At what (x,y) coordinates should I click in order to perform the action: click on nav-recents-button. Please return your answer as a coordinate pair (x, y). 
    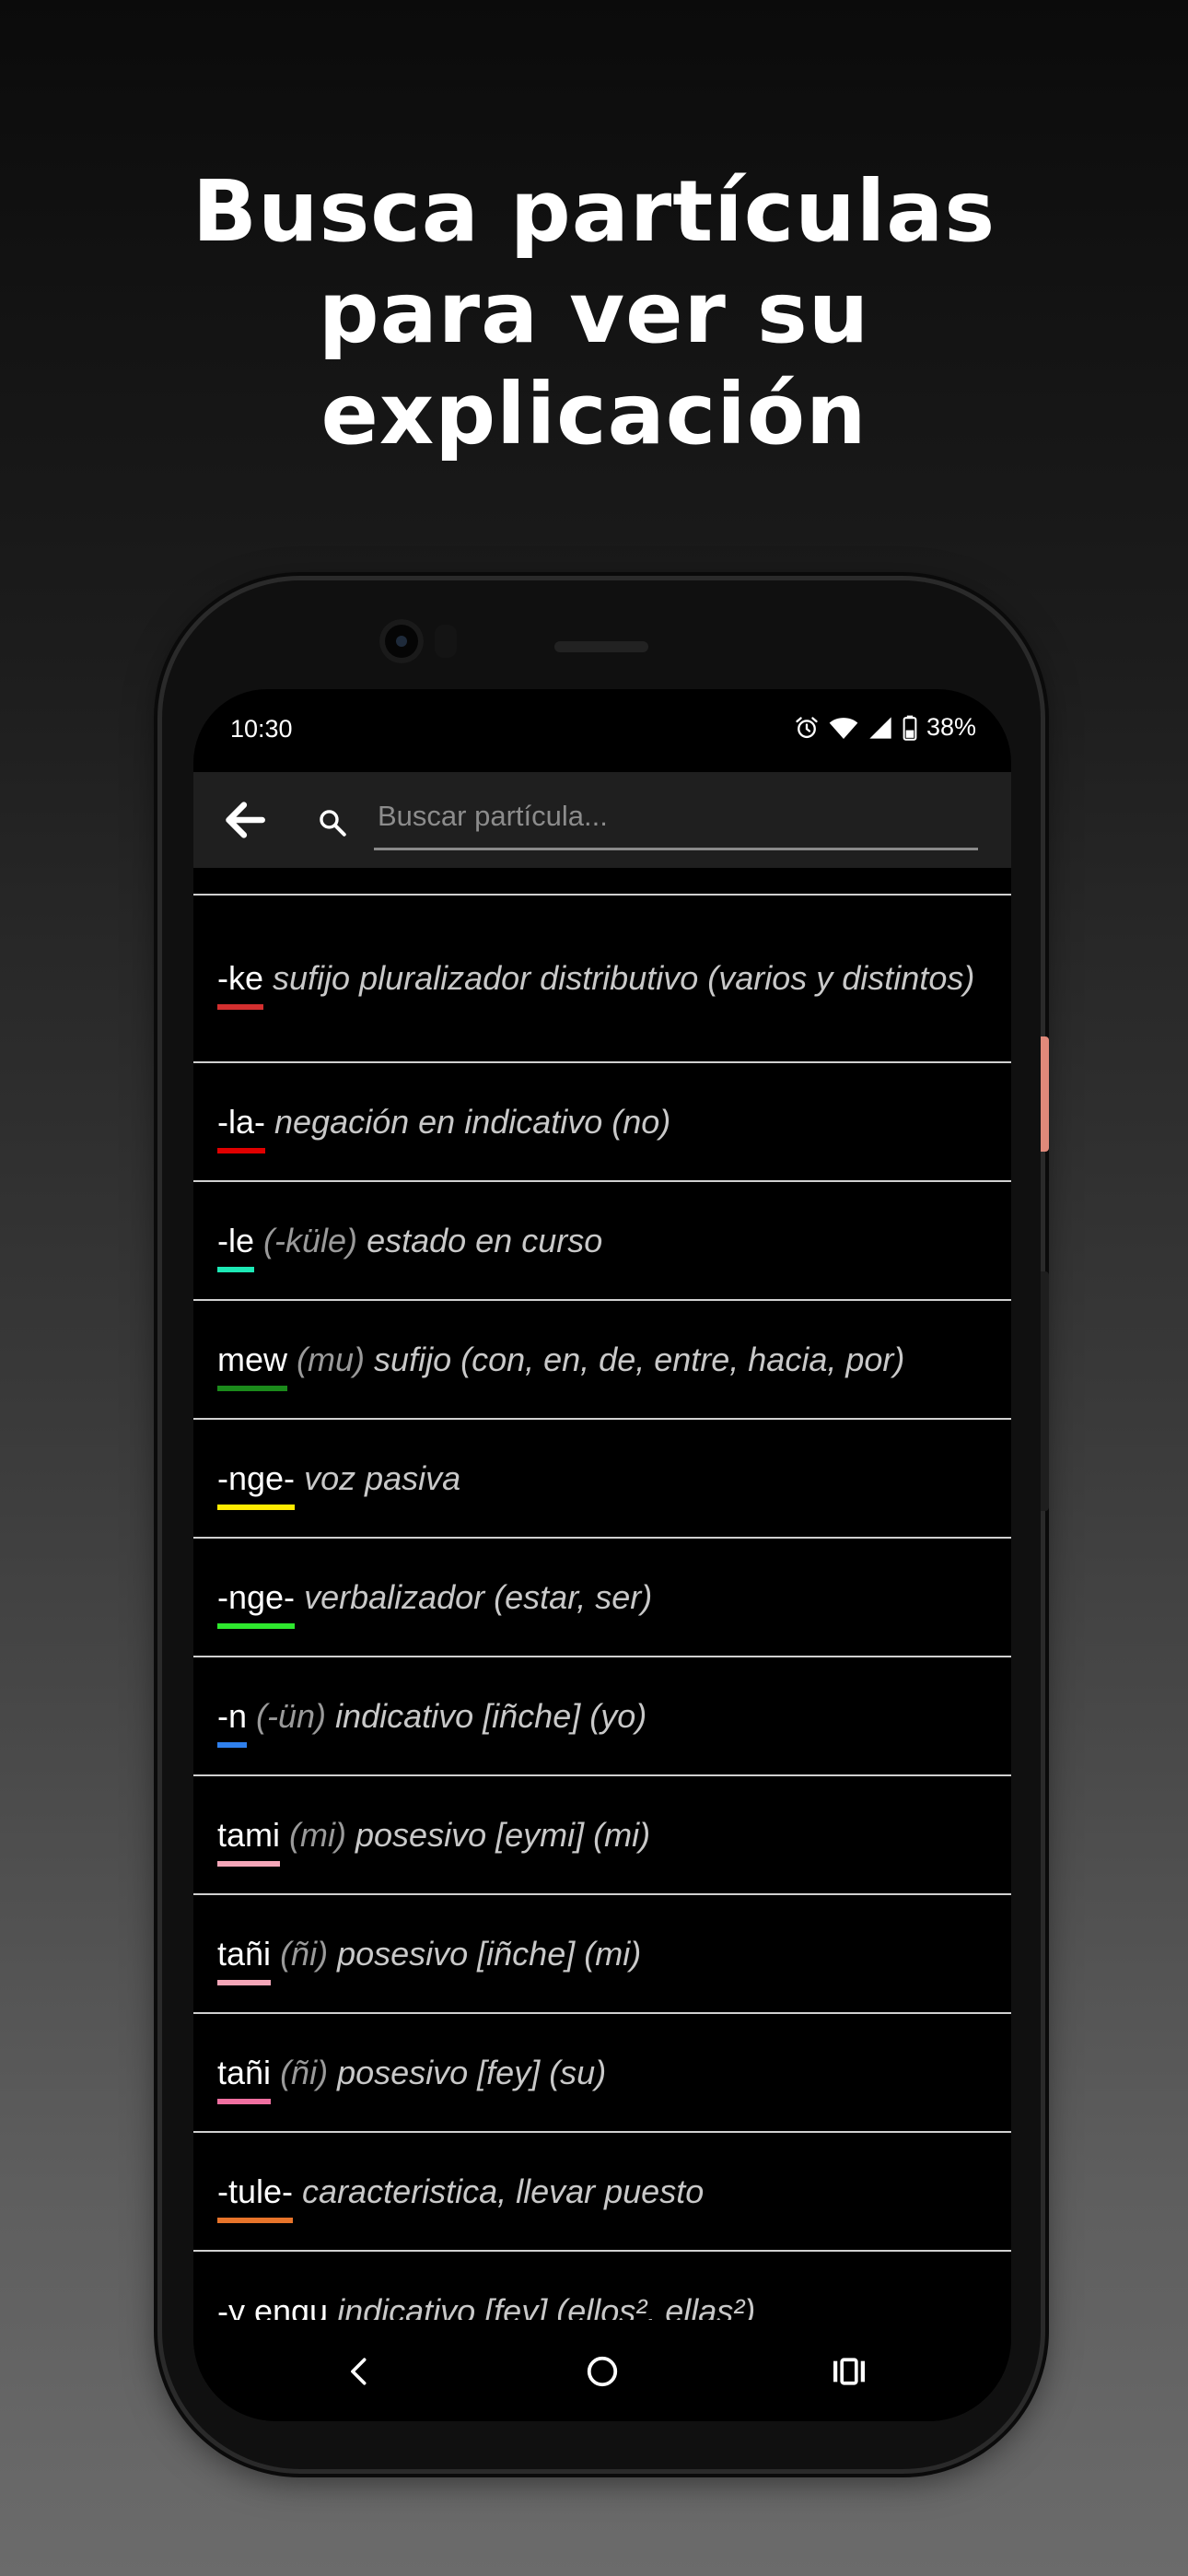
    Looking at the image, I should click on (849, 2371).